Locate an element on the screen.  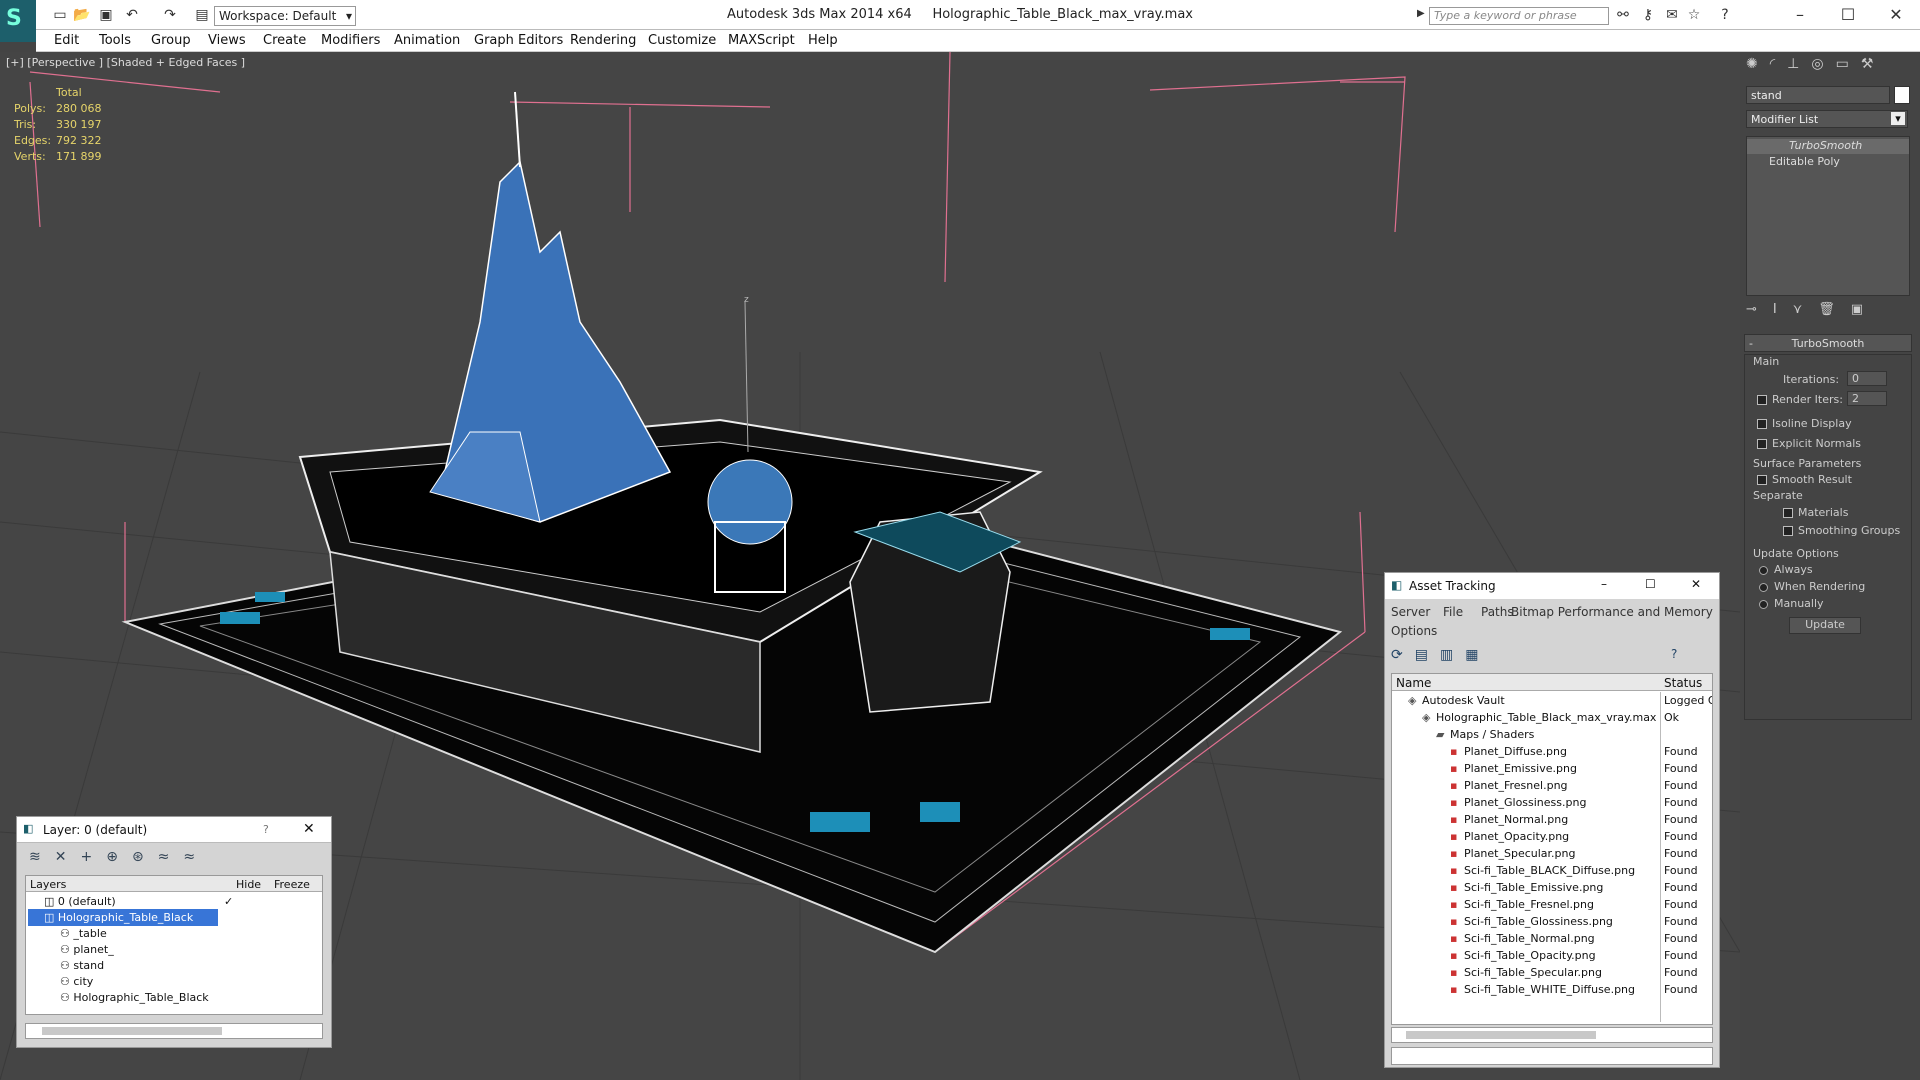
motion-tab-icon: ◎ is located at coordinates (1823, 64).